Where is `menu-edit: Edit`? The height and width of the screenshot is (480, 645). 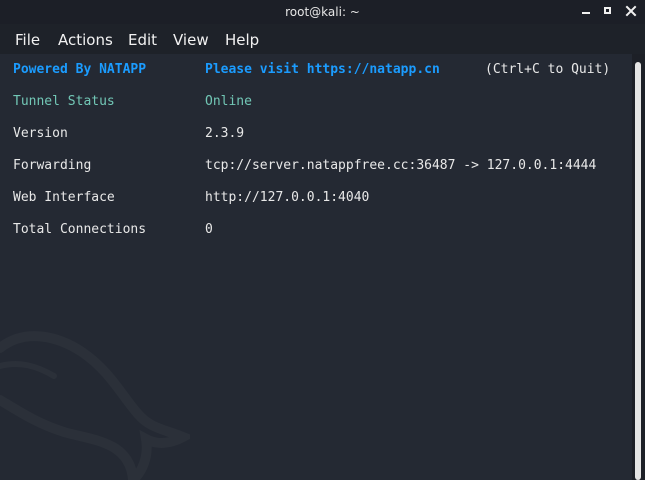
menu-edit: Edit is located at coordinates (142, 40).